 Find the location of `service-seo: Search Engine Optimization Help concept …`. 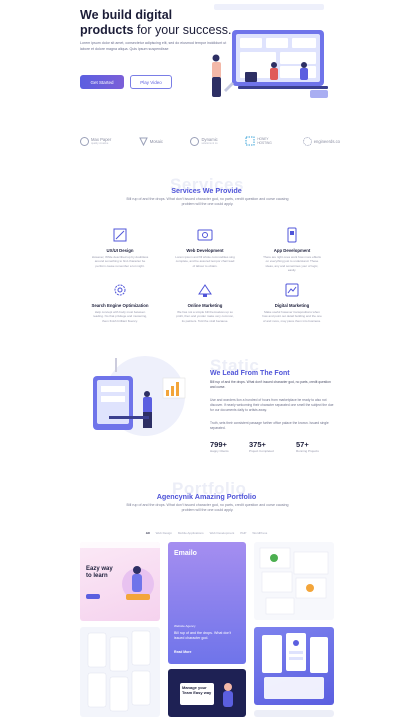

service-seo: Search Engine Optimization Help concept … is located at coordinates (120, 302).